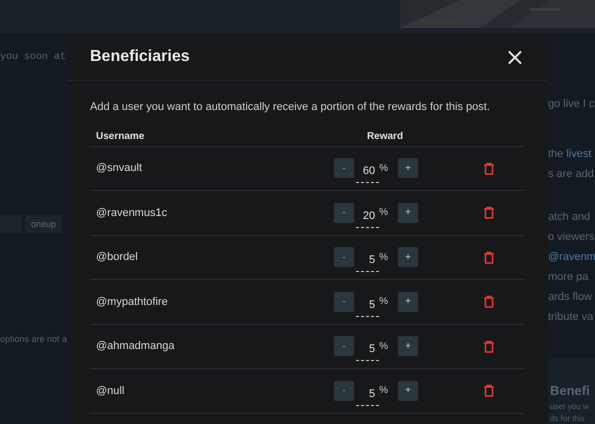 This screenshot has width=595, height=424. What do you see at coordinates (110, 391) in the screenshot?
I see `username-cell-text: @null` at bounding box center [110, 391].